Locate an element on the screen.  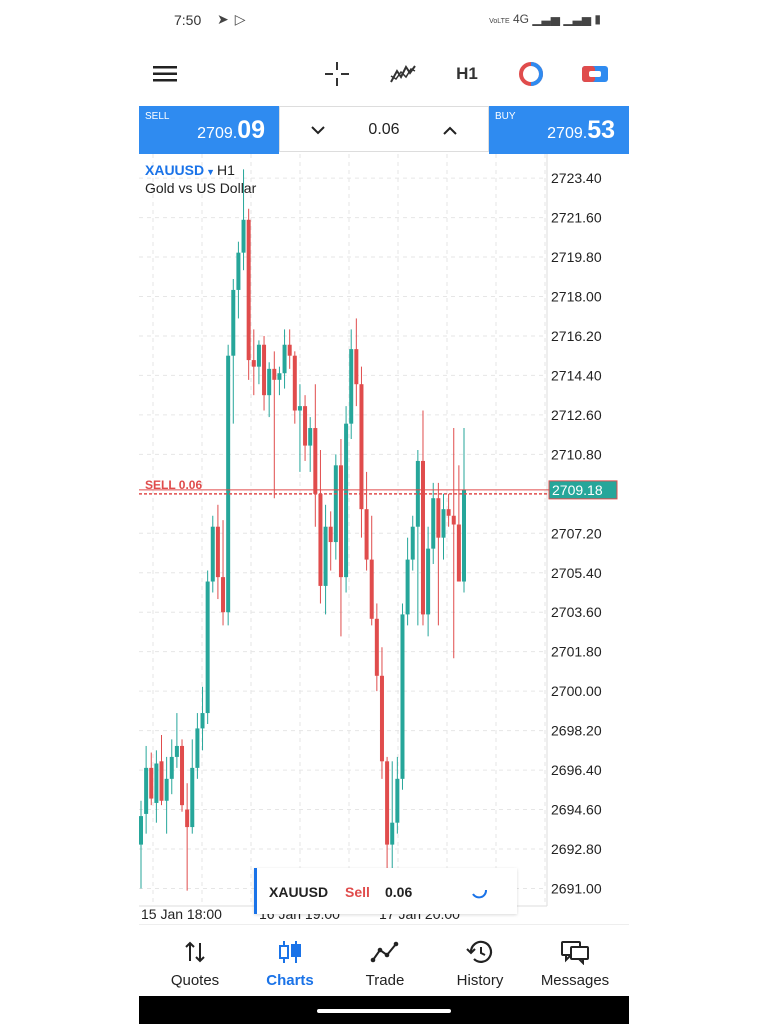
volume-increase-button is located at coordinates (450, 130).